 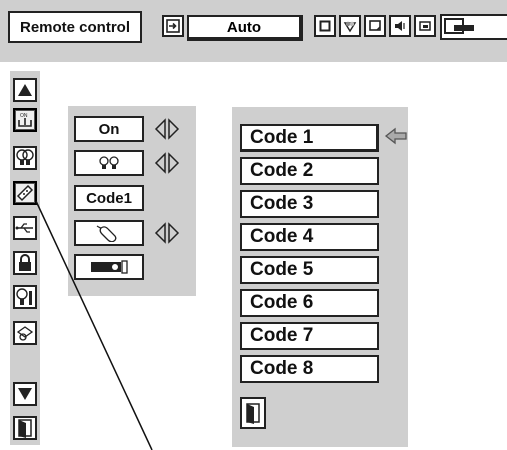 I want to click on callout-pointer-line, so click(x=94, y=325).